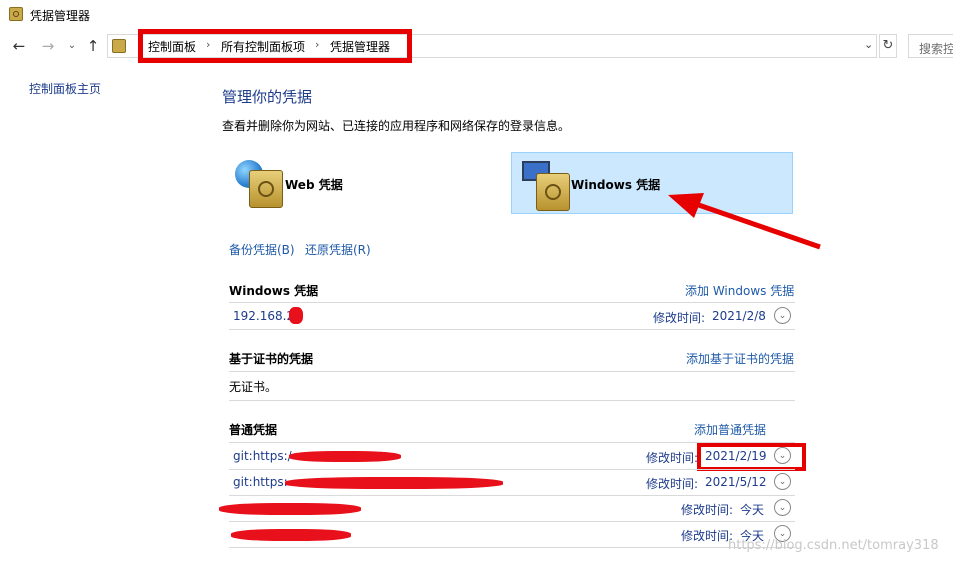  I want to click on credential-row: git:https: 修改时间: 2021/5/12 ⌄, so click(512, 482).